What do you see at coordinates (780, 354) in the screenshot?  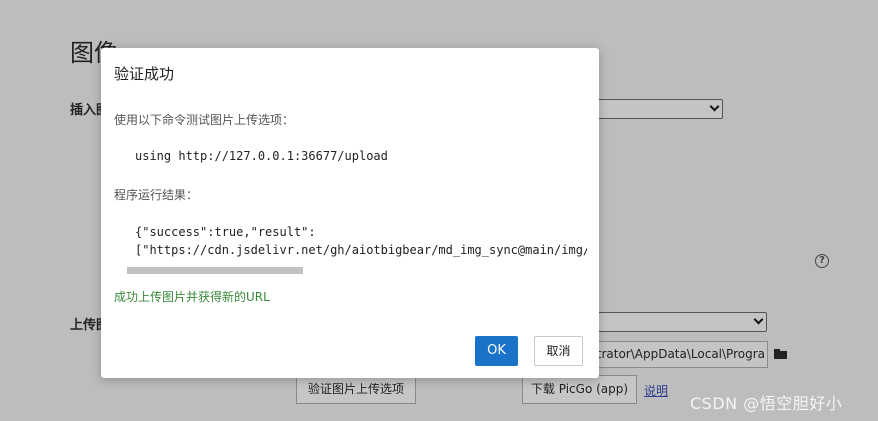 I see `folder-icon` at bounding box center [780, 354].